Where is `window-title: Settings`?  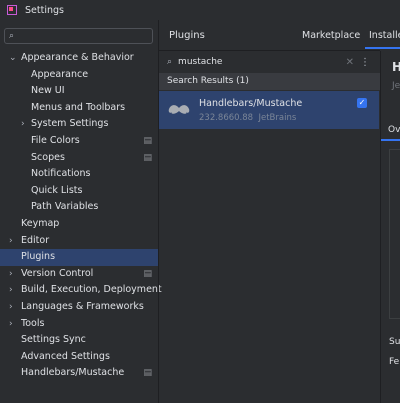
window-title: Settings is located at coordinates (44, 10).